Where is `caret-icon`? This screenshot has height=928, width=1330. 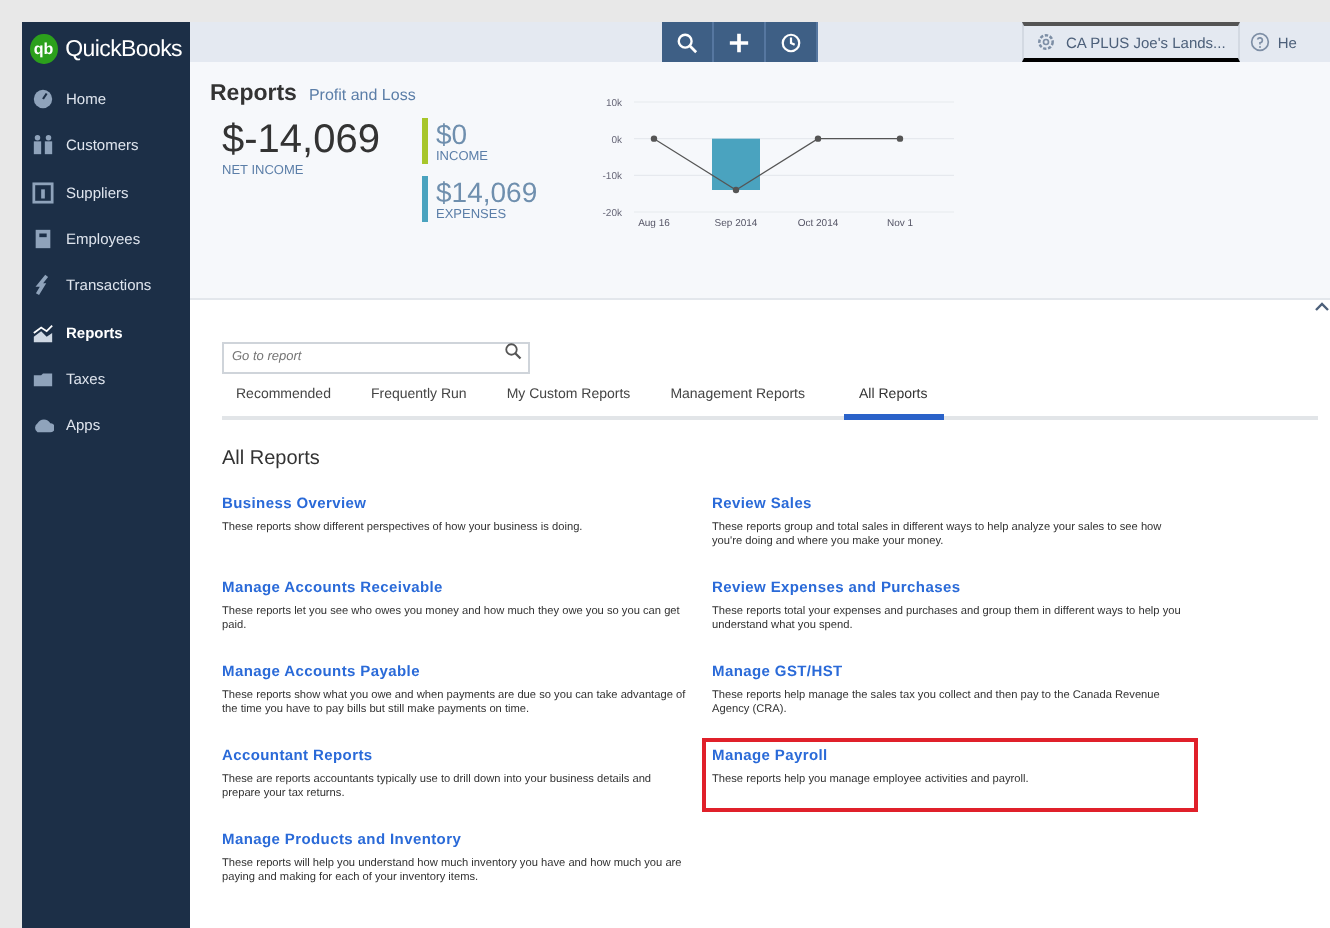
caret-icon is located at coordinates (1322, 306).